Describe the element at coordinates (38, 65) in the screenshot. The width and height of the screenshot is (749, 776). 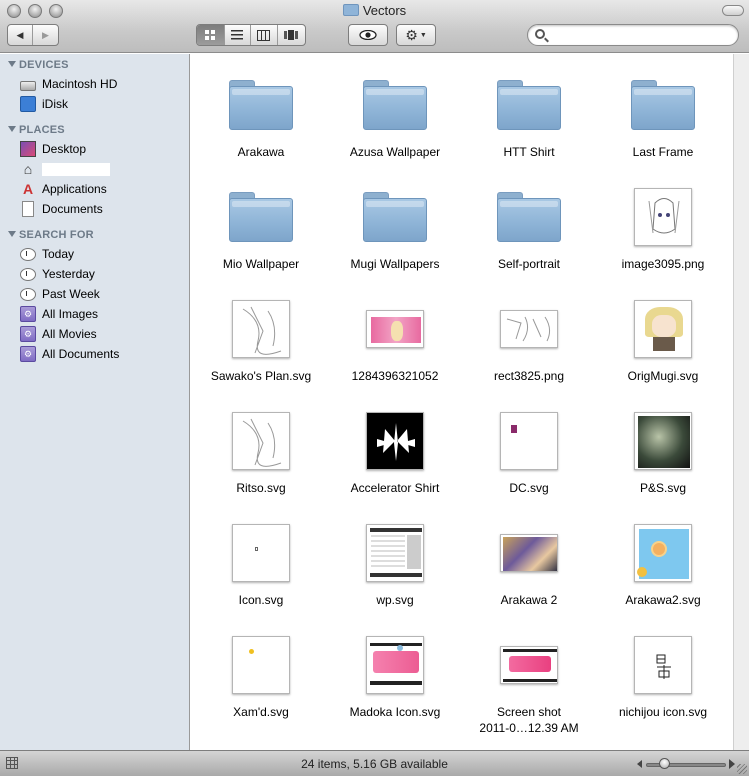
I see `devices-header: DEVICES` at that location.